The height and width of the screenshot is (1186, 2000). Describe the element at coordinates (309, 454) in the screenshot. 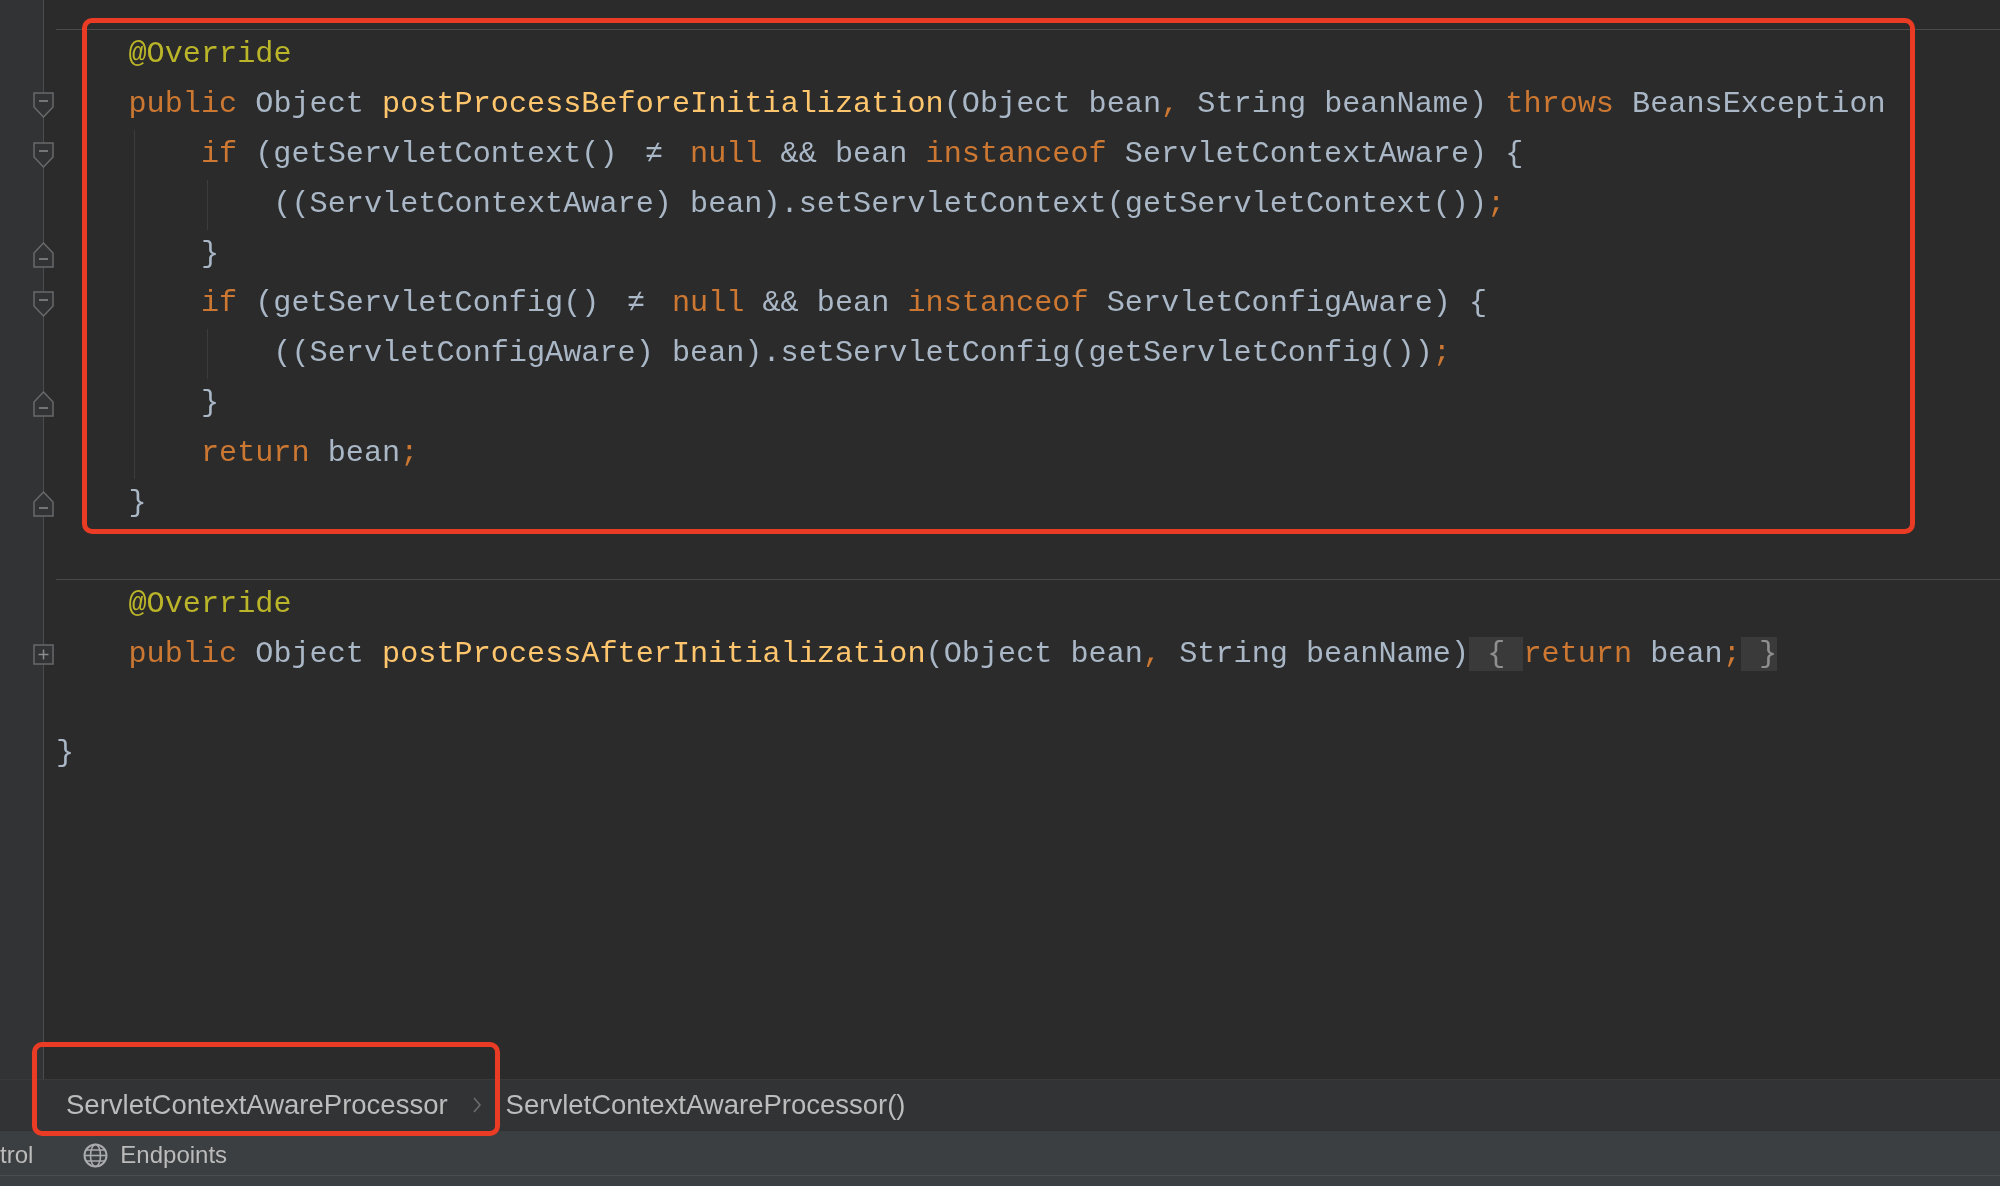

I see `code-line: return bean;` at that location.